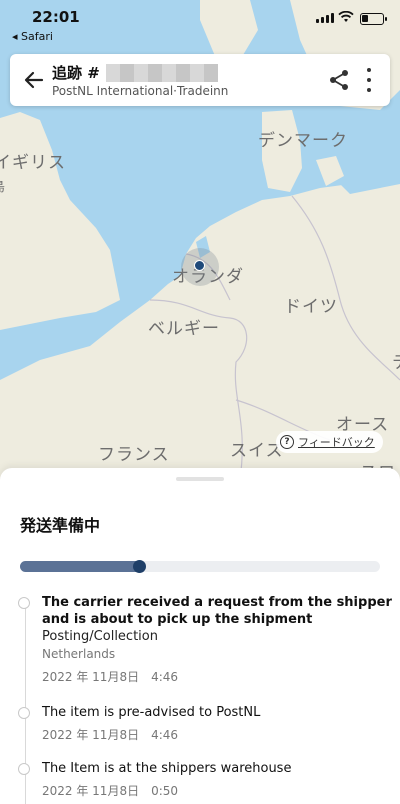  Describe the element at coordinates (311, 307) in the screenshot. I see `map-label-germany: ドイツ` at that location.